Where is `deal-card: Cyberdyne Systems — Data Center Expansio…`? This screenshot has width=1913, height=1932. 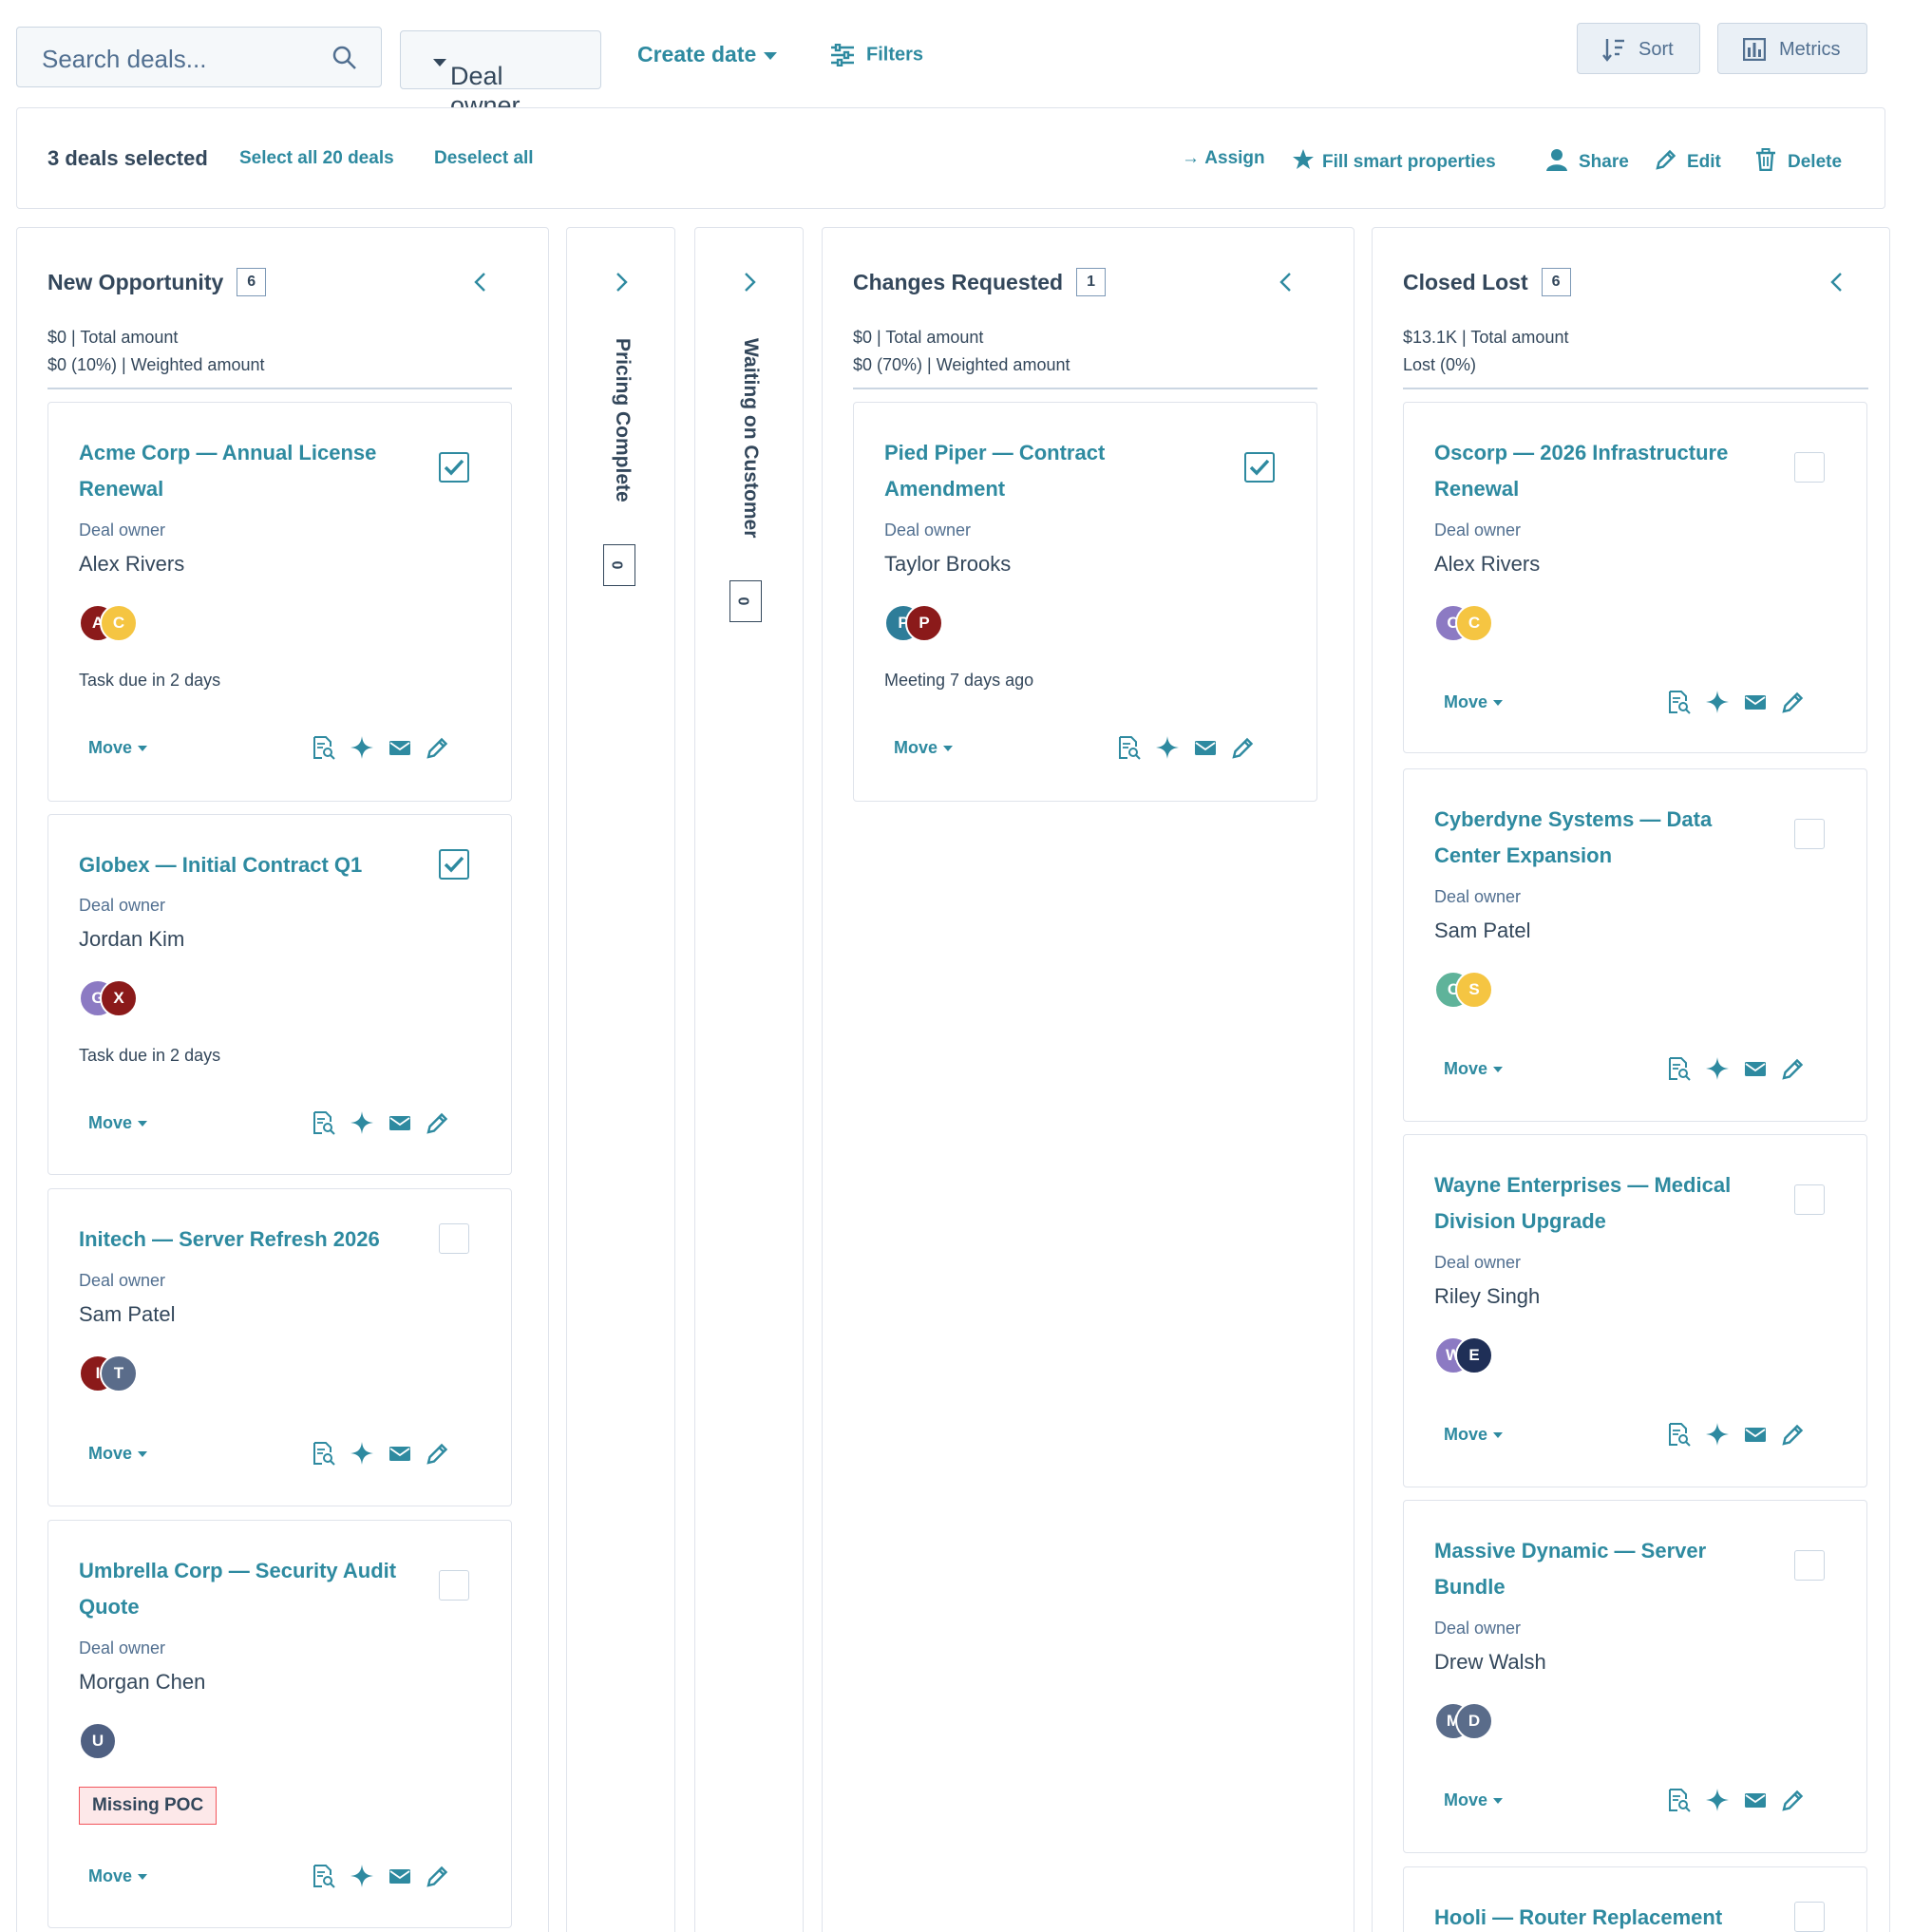
deal-card: Cyberdyne Systems — Data Center Expansio… is located at coordinates (1635, 945).